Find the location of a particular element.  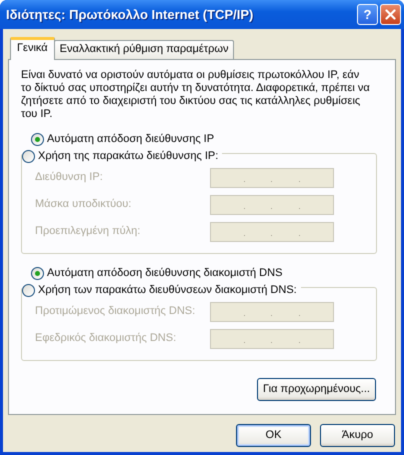

field-label: Μάσκα υποδικτύου: is located at coordinates (83, 204).